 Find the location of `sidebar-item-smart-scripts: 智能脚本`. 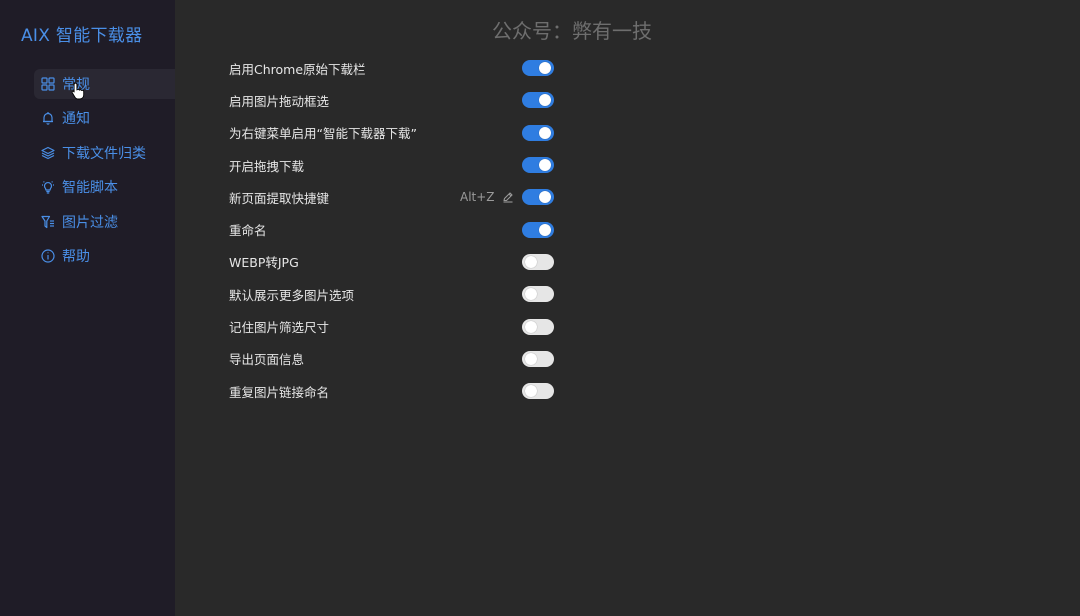

sidebar-item-smart-scripts: 智能脚本 is located at coordinates (104, 187).